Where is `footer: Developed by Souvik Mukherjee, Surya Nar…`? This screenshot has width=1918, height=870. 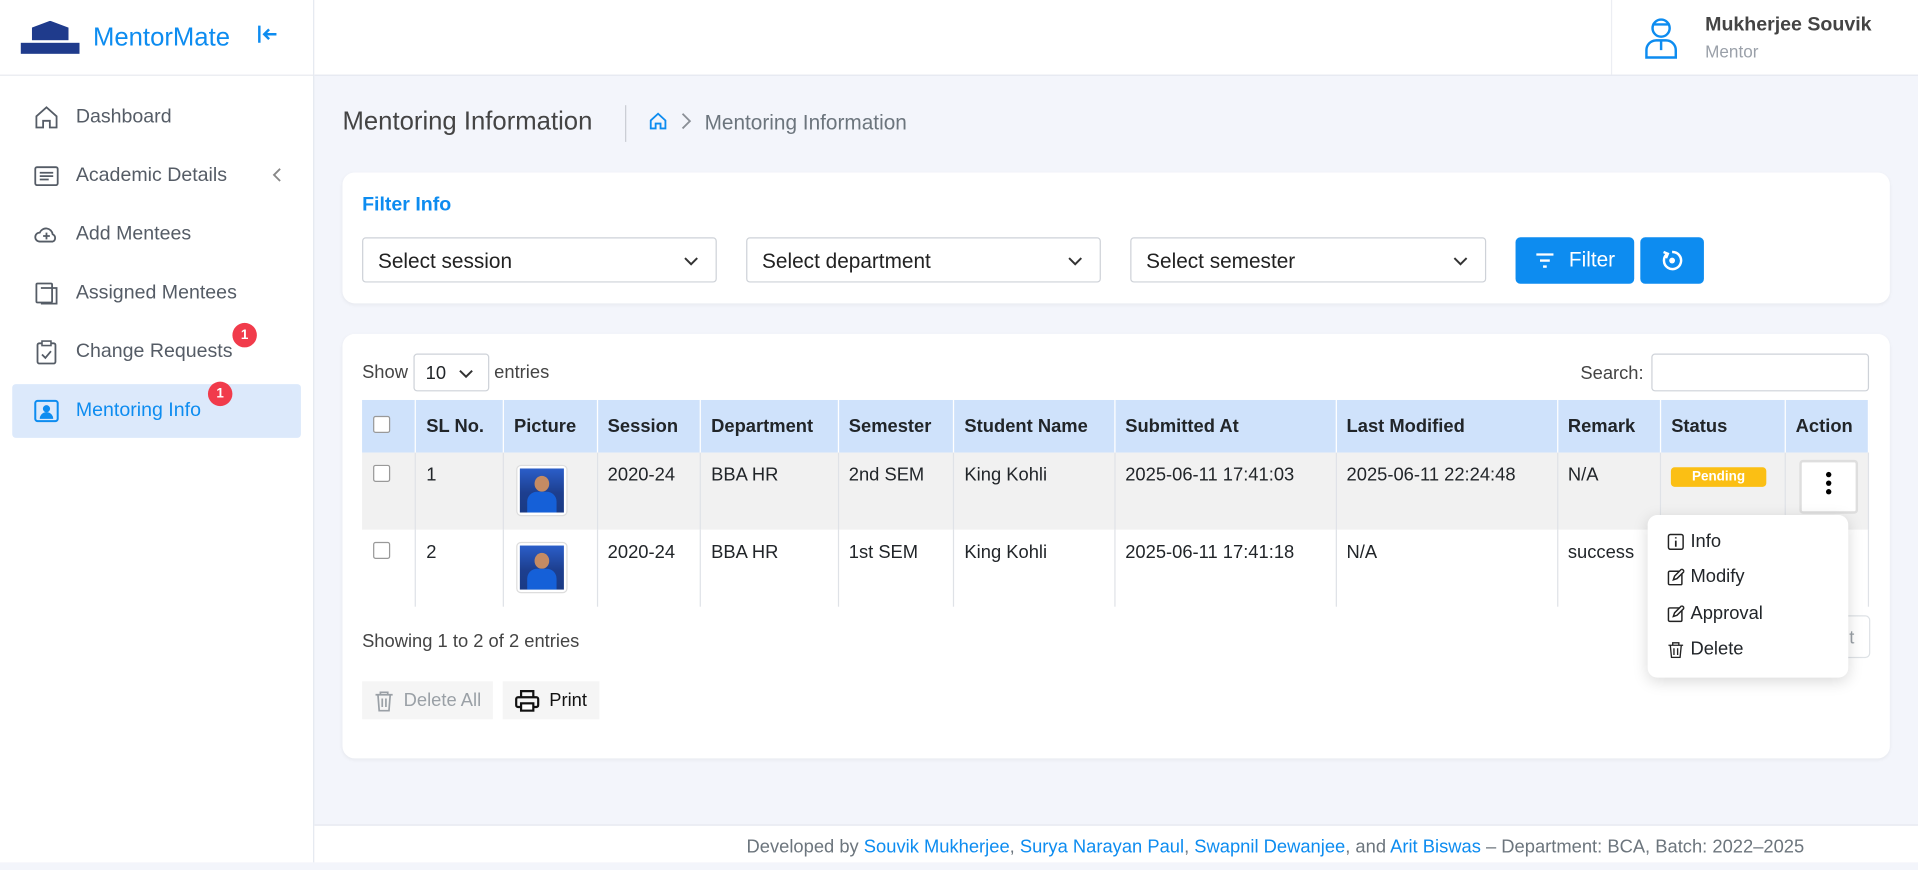
footer: Developed by Souvik Mukherjee, Surya Nar… is located at coordinates (1116, 843).